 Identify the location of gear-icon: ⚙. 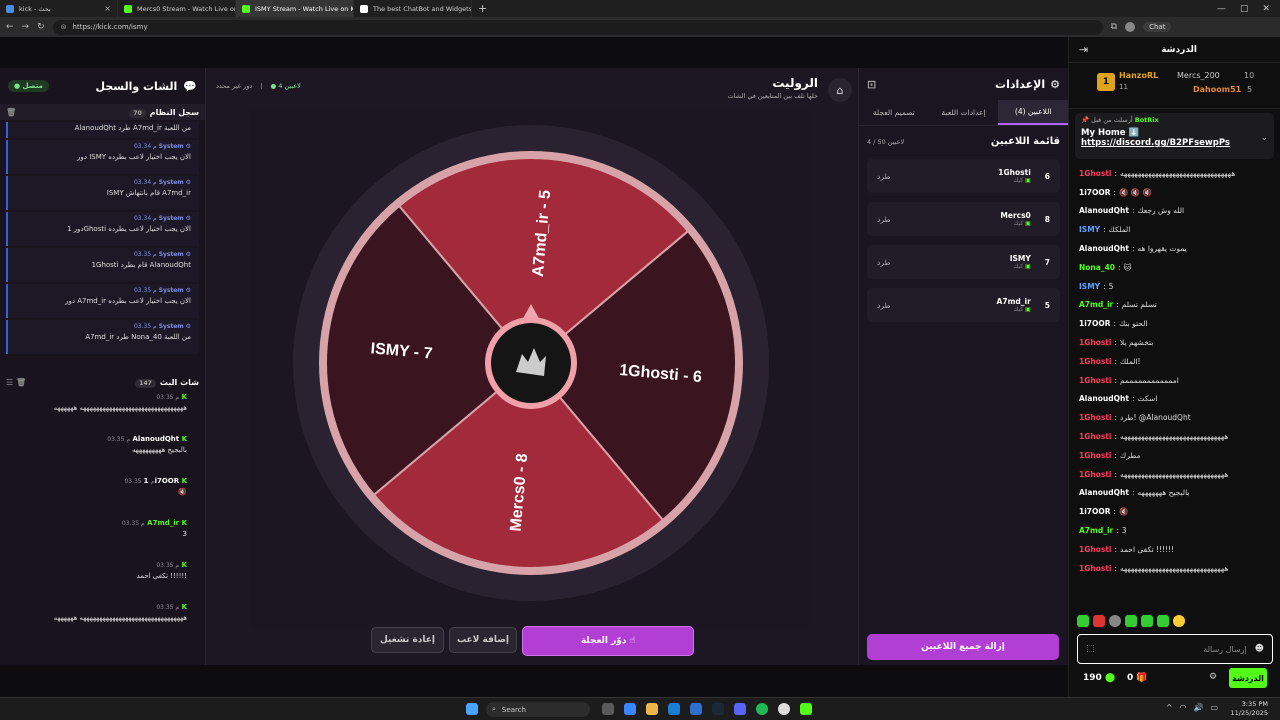
(1213, 677).